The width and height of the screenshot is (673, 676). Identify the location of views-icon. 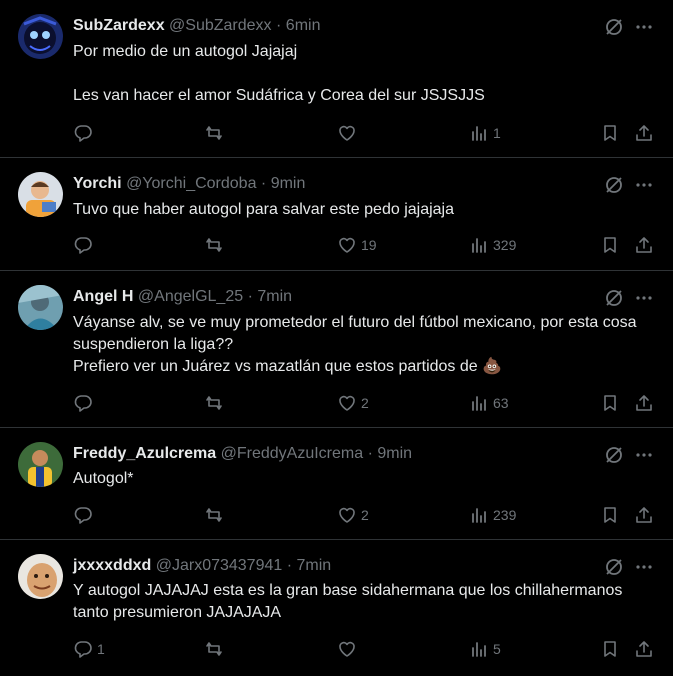
(479, 515).